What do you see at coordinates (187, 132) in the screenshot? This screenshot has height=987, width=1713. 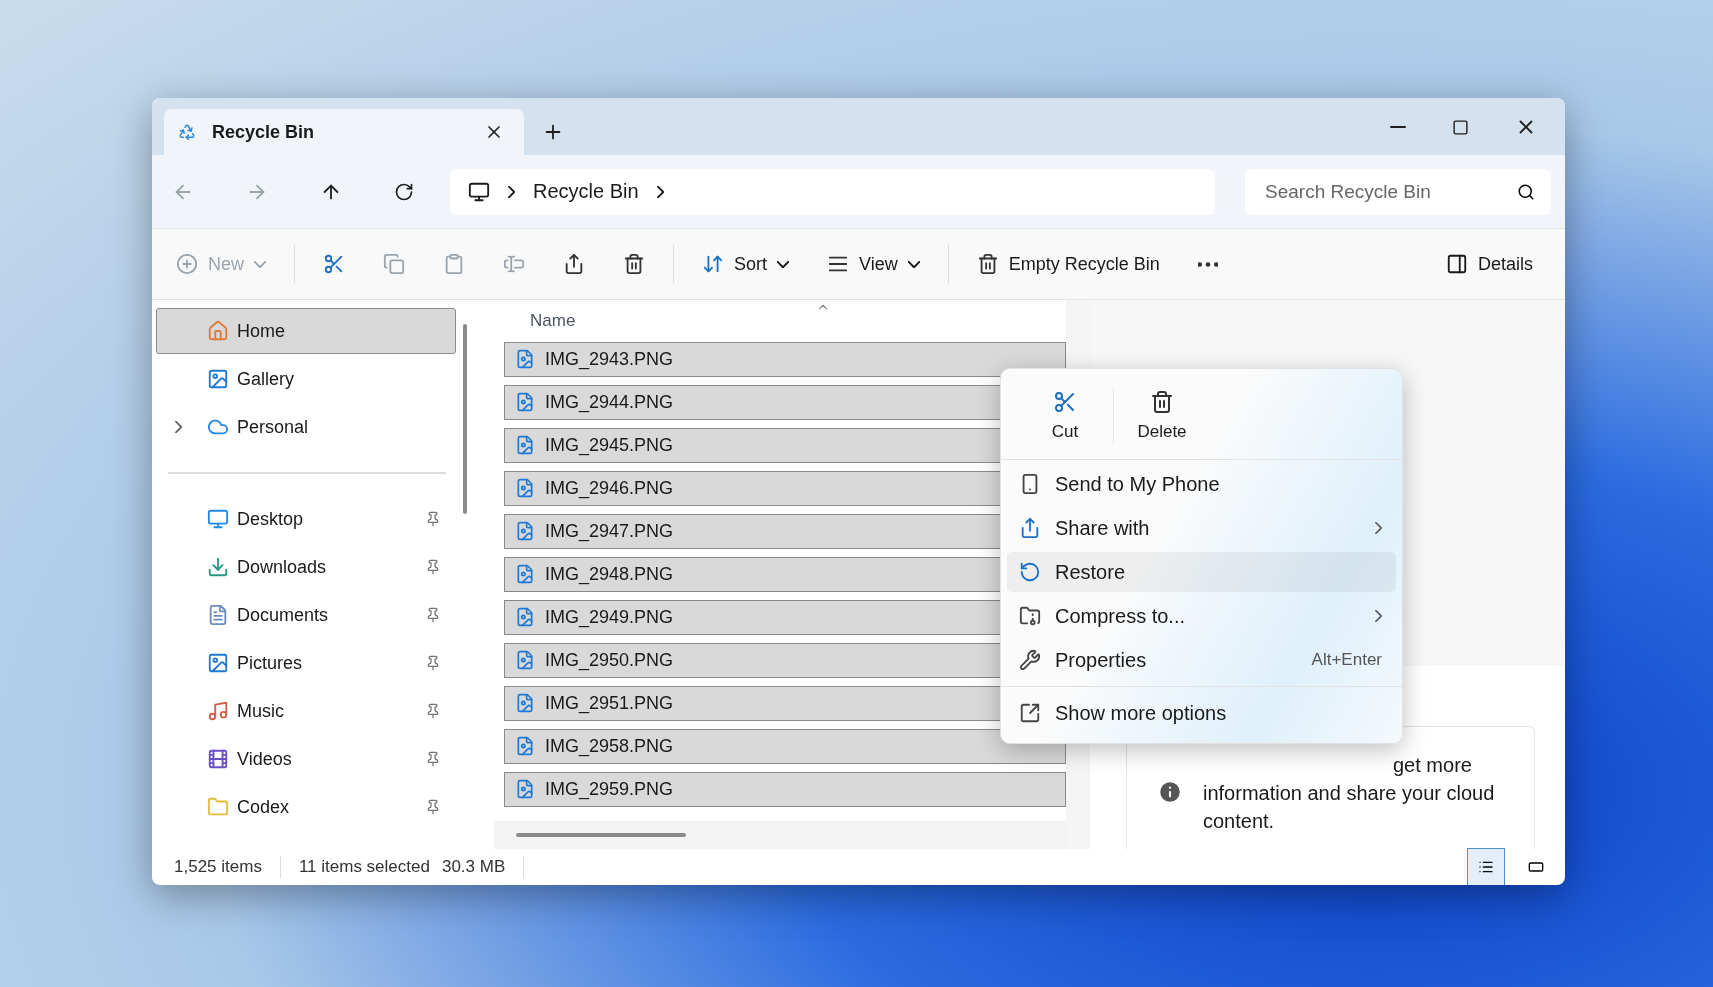 I see `recycle-bin-icon` at bounding box center [187, 132].